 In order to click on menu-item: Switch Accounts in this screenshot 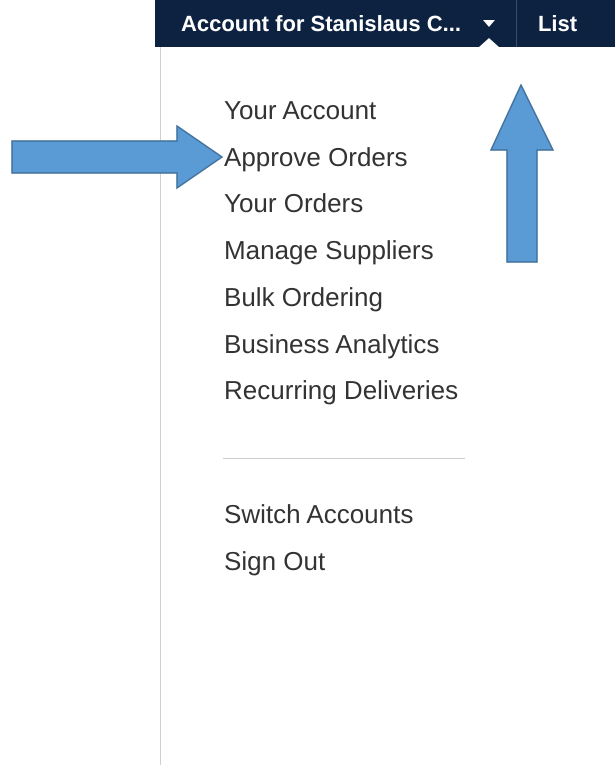, I will do `click(419, 514)`.